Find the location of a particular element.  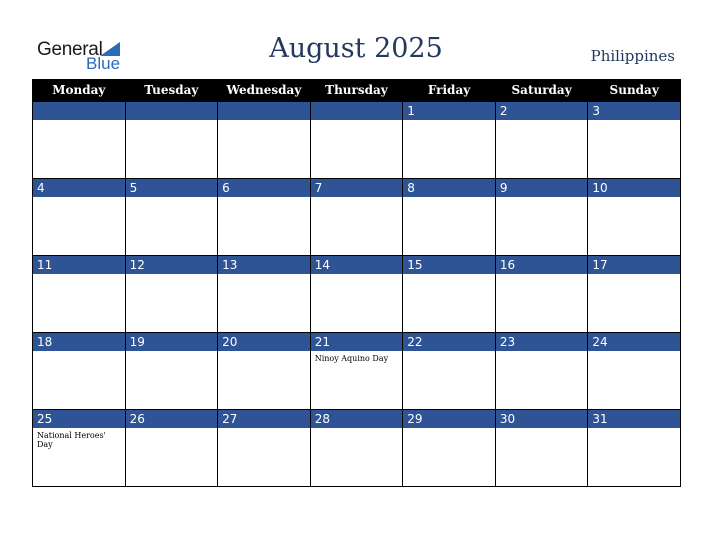

day-cell: 25 National Heroes' Day is located at coordinates (79, 448).